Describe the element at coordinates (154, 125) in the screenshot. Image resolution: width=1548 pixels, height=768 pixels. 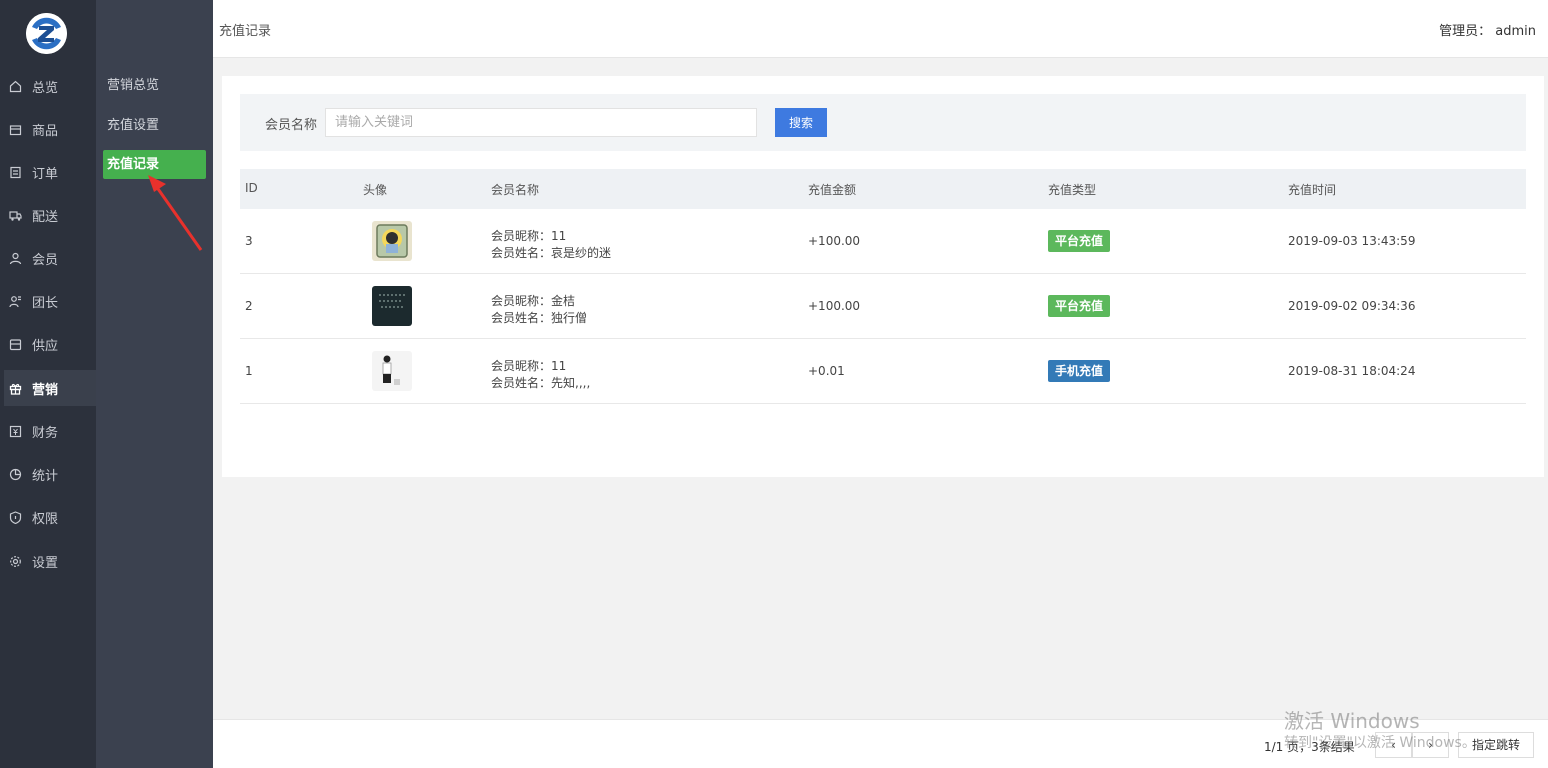
I see `subnav-item-recharge-settings: 充值设置` at that location.